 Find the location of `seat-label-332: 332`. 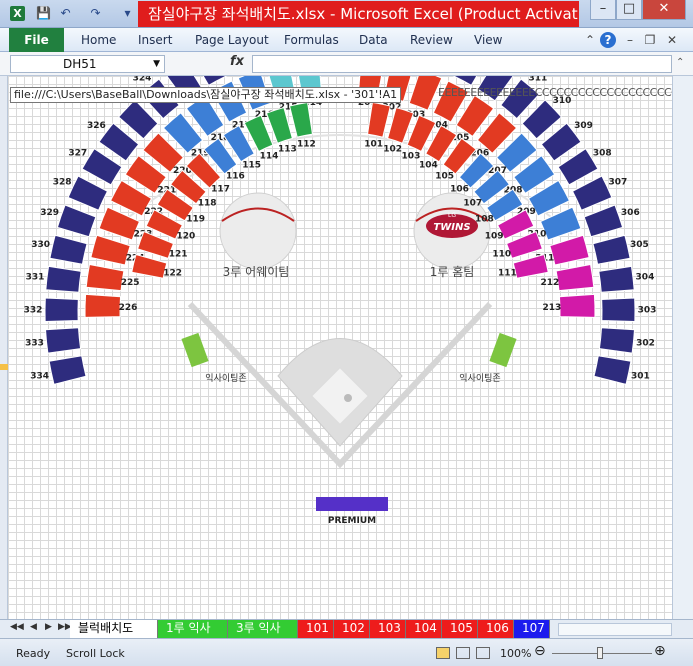

seat-label-332: 332 is located at coordinates (33, 311).